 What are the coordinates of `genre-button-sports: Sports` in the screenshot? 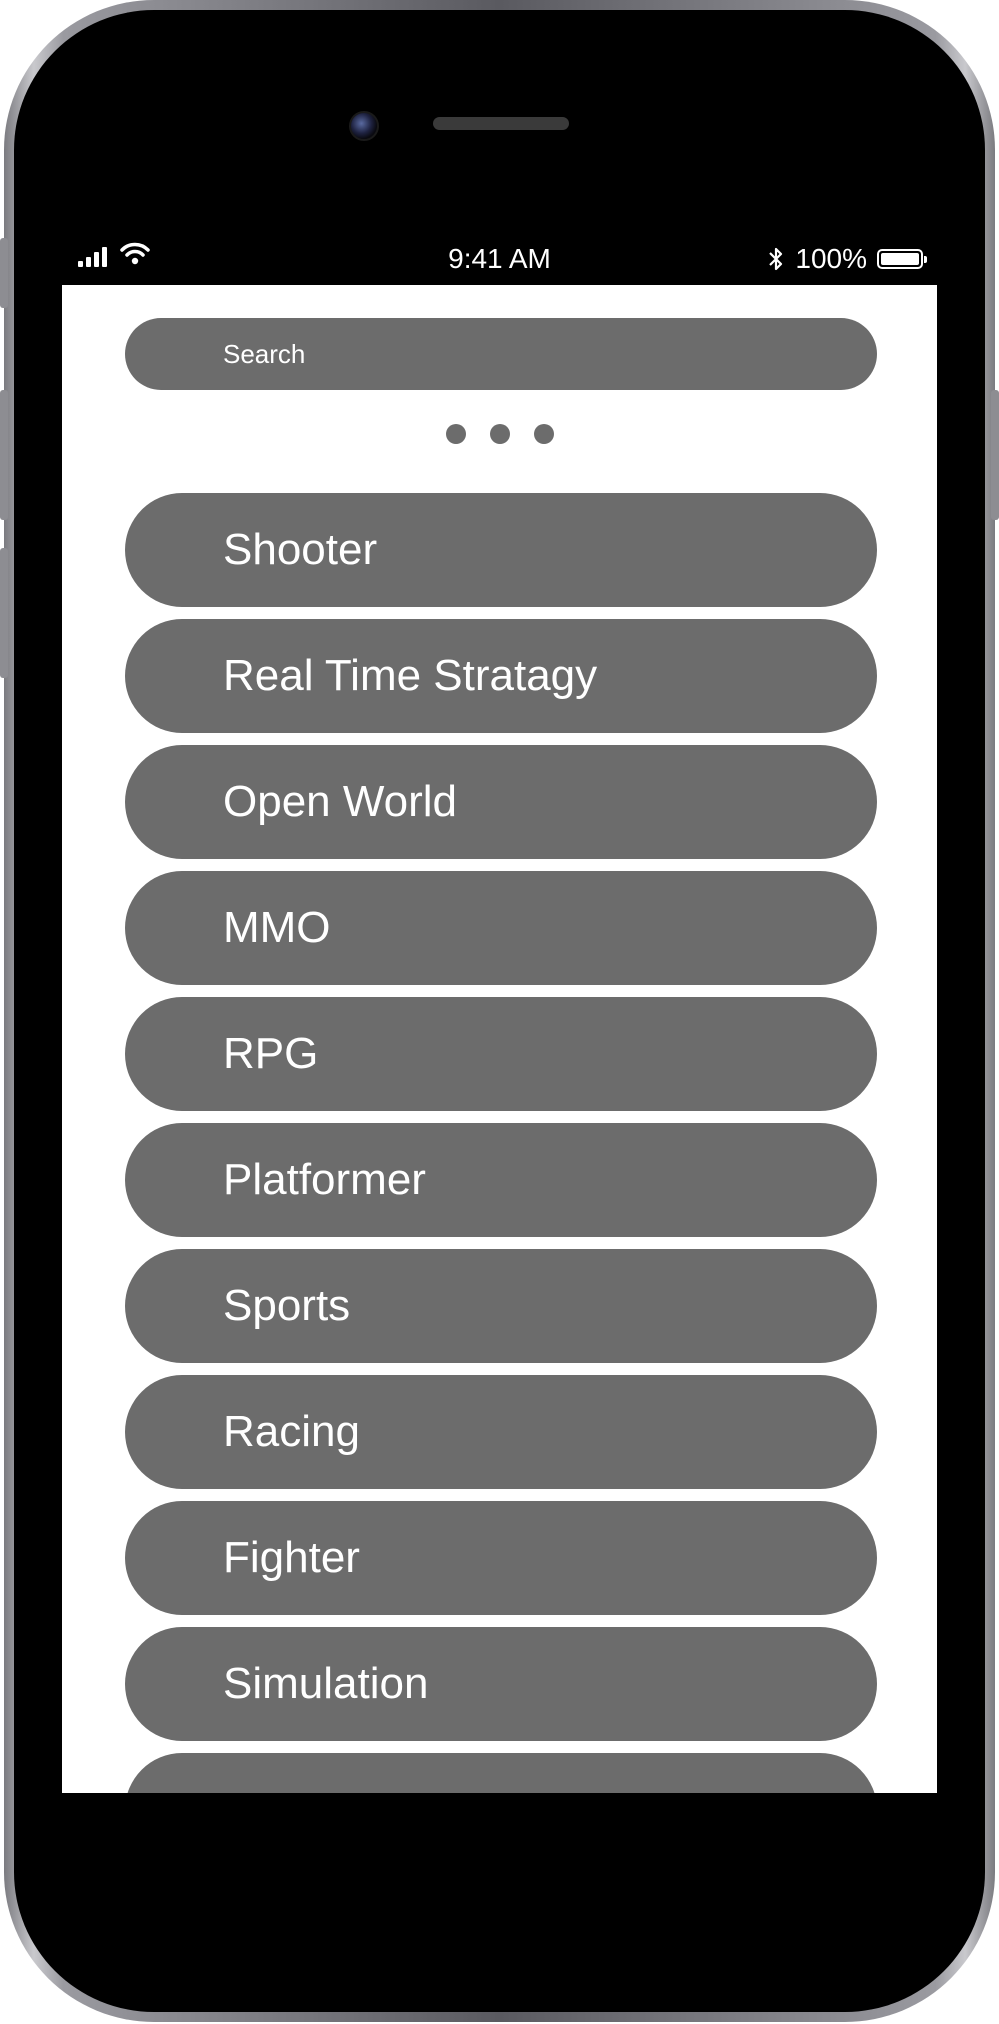 It's located at (501, 1306).